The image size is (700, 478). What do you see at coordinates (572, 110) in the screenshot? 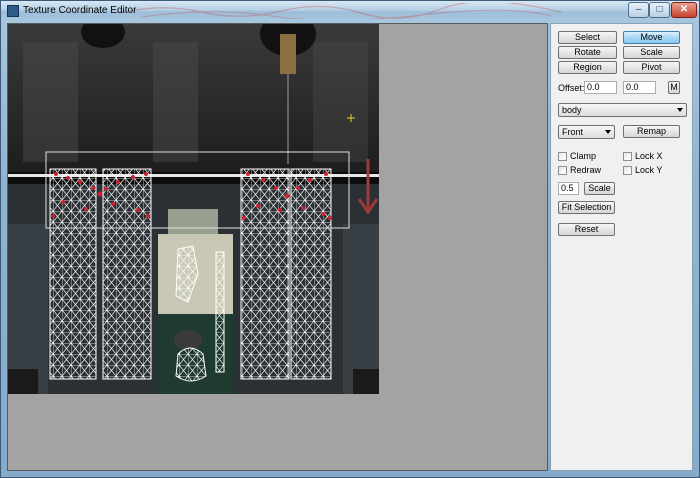
I see `mesh-dropdown-value: body` at bounding box center [572, 110].